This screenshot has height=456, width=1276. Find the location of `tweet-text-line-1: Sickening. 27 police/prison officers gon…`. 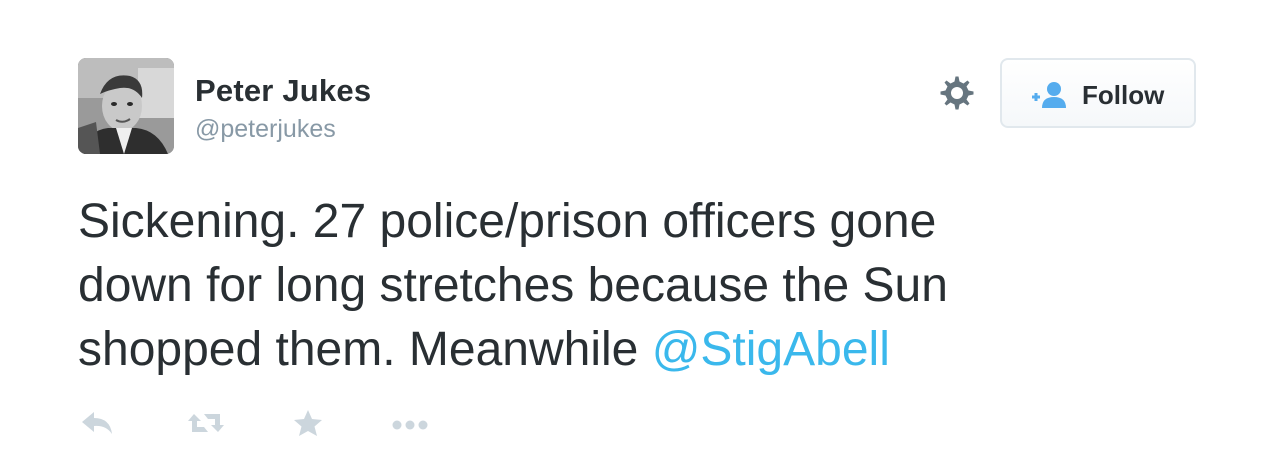

tweet-text-line-1: Sickening. 27 police/prison officers gon… is located at coordinates (507, 221).